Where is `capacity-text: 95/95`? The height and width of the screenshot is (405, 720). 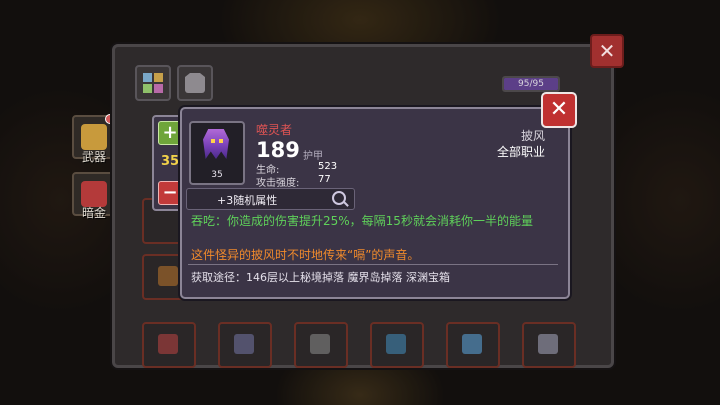 capacity-text: 95/95 is located at coordinates (531, 84).